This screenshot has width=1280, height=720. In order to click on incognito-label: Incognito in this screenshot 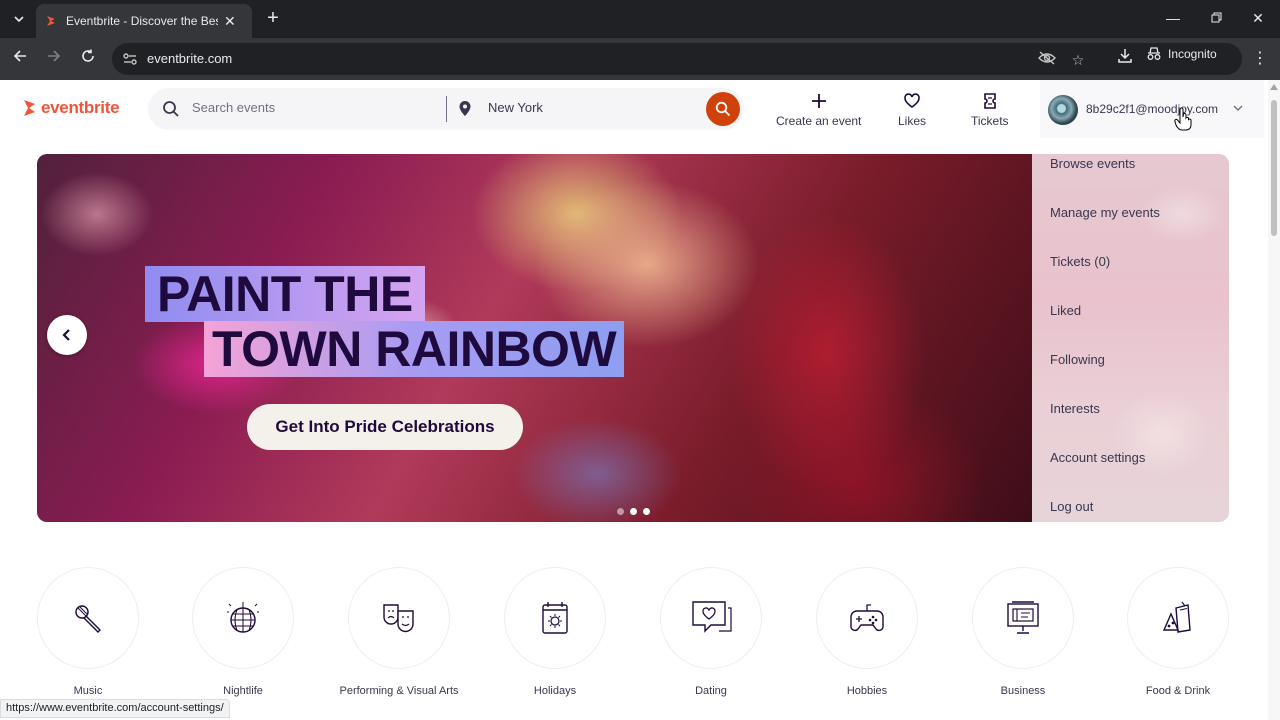, I will do `click(1192, 54)`.